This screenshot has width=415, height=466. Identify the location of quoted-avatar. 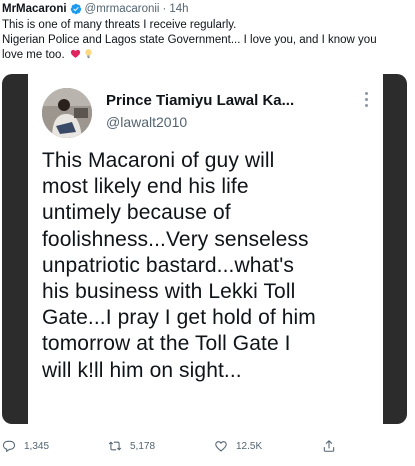
(67, 113).